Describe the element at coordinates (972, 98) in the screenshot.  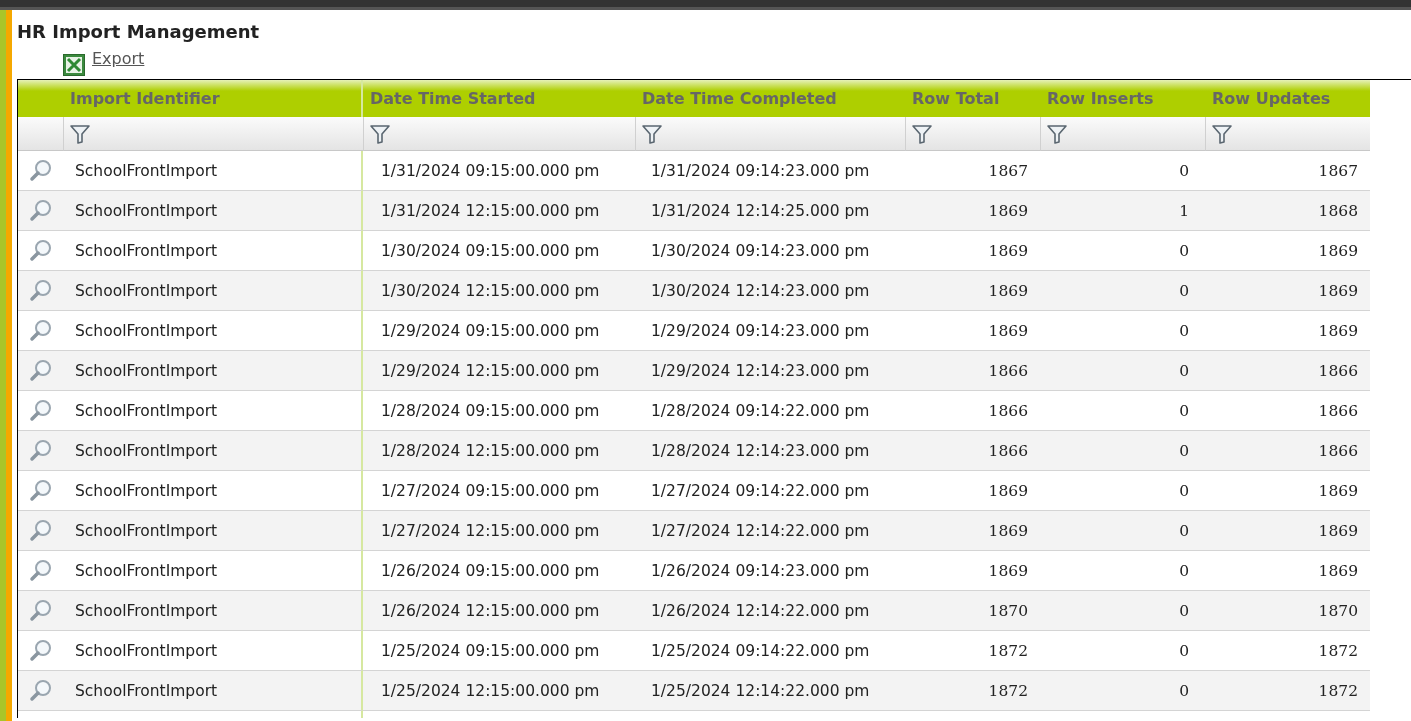
I see `column-header: Row Total` at that location.